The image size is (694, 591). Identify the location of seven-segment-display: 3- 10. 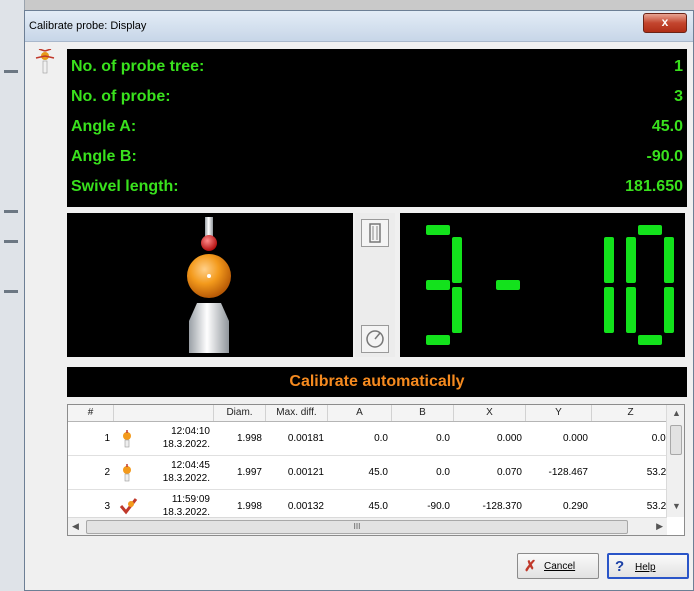
(542, 285).